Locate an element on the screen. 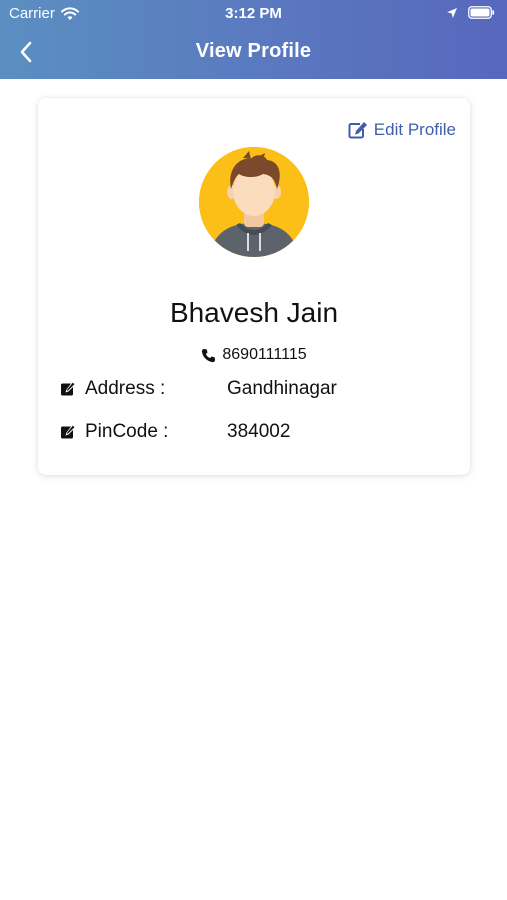 Image resolution: width=507 pixels, height=900 pixels. page-title: View Profile is located at coordinates (253, 51).